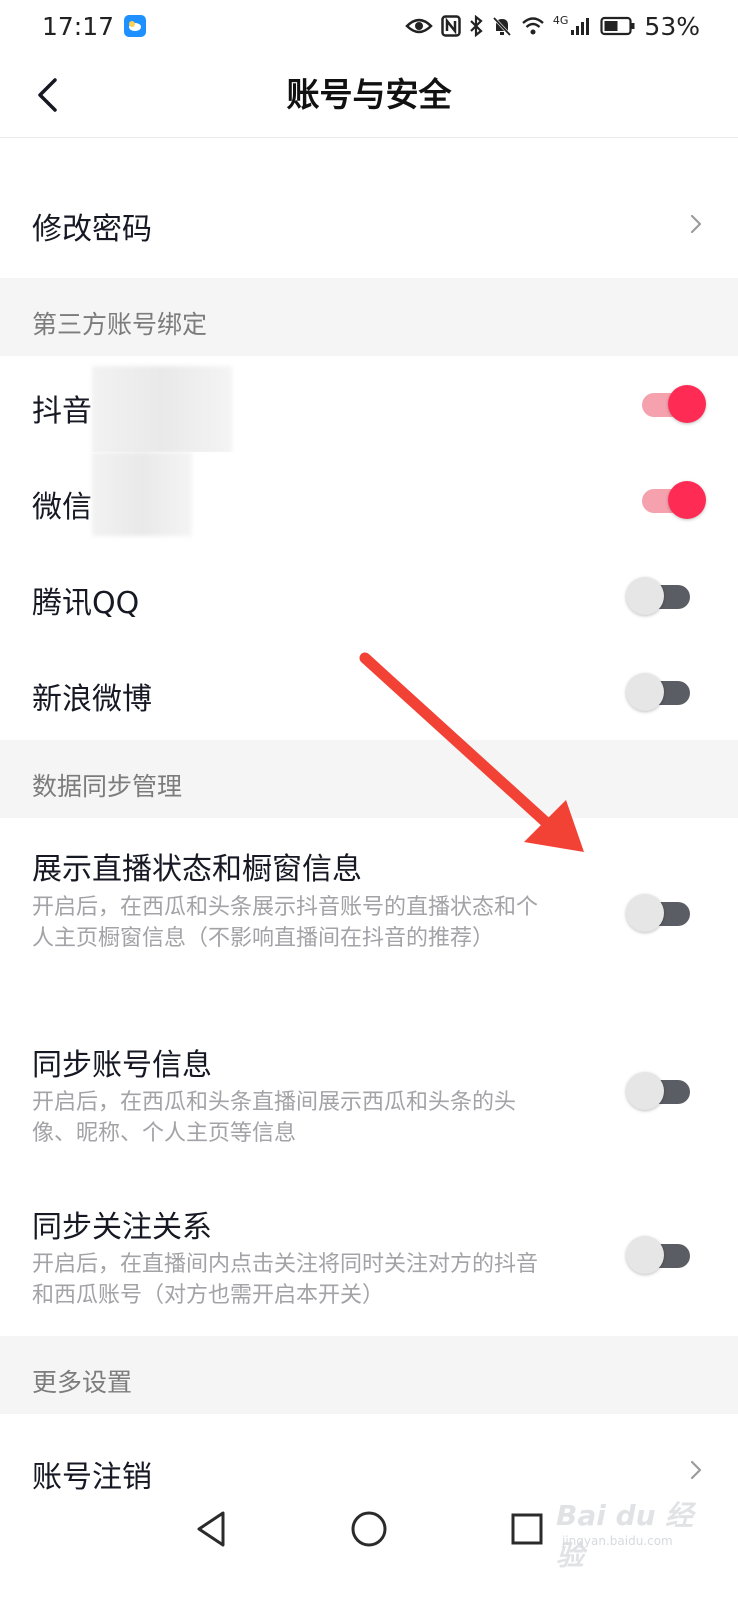  I want to click on status-right: 4G 53%, so click(552, 26).